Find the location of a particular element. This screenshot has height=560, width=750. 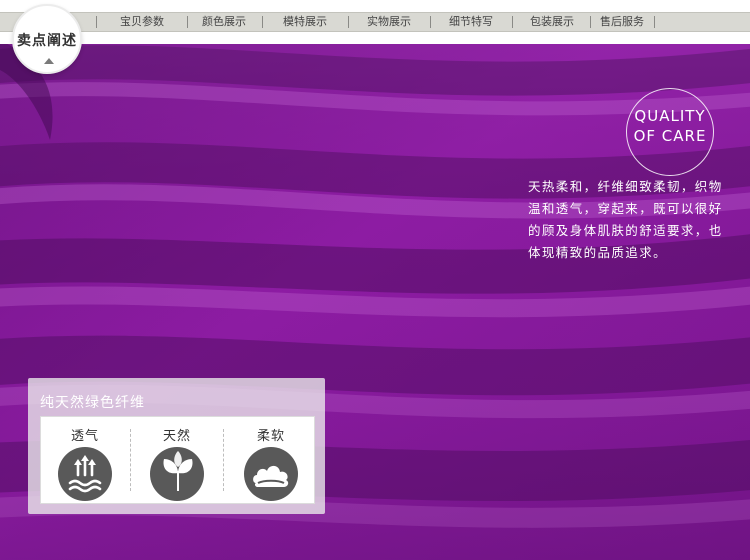

feature-breathable: 透气 is located at coordinates (85, 460).